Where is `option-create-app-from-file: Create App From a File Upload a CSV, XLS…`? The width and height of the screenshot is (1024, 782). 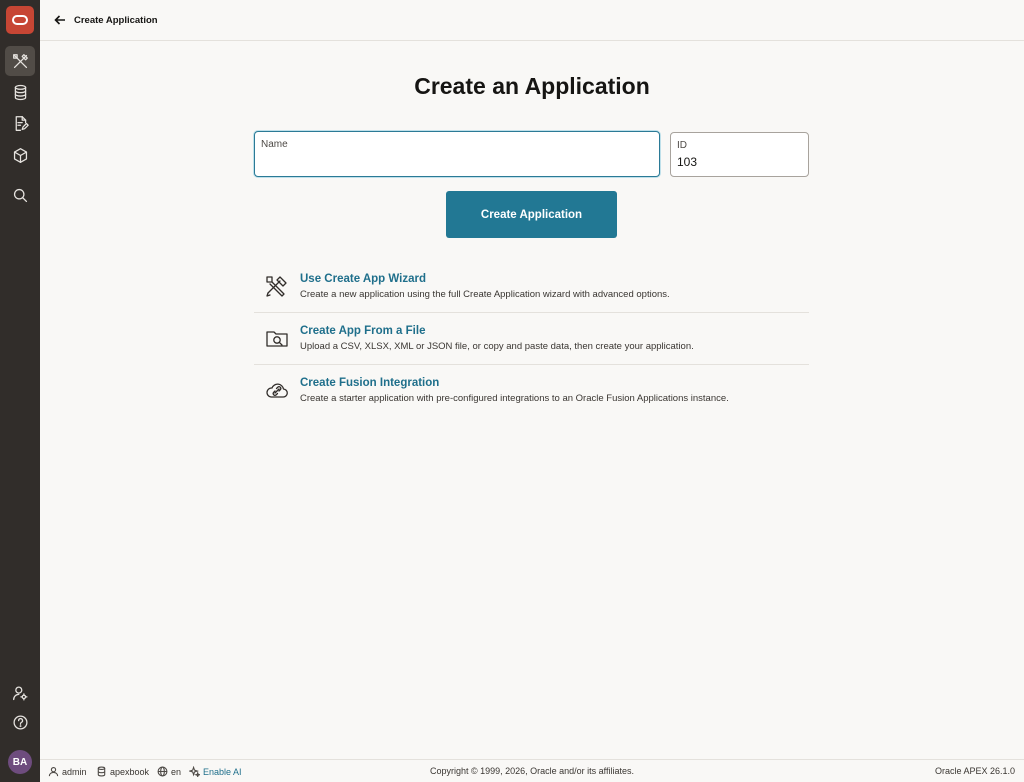
option-create-app-from-file: Create App From a File Upload a CSV, XLS… is located at coordinates (531, 339).